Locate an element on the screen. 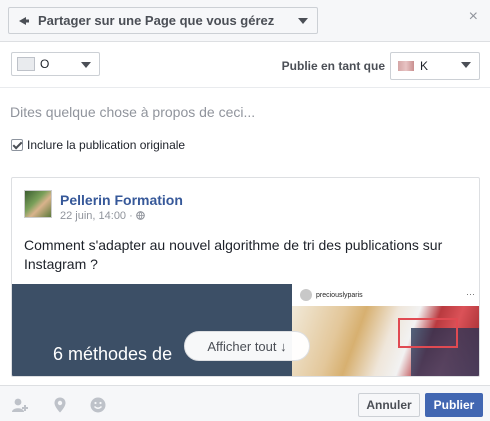 The image size is (490, 421). instagram-preview: preciouslyparis ··· is located at coordinates (385, 330).